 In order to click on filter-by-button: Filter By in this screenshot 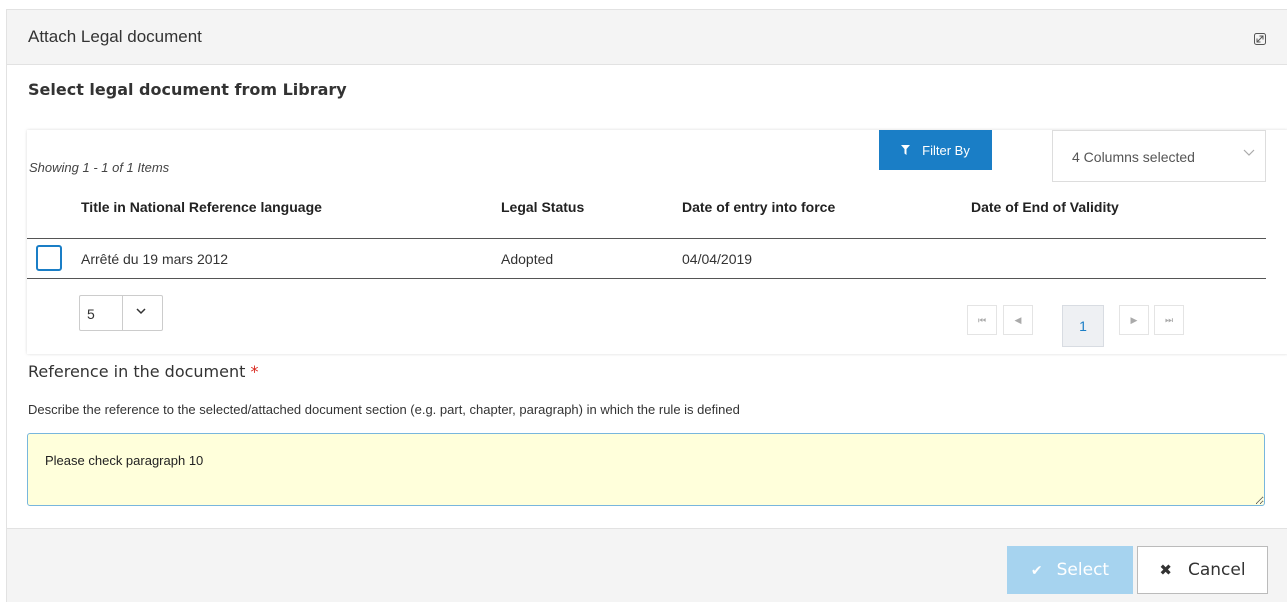, I will do `click(935, 150)`.